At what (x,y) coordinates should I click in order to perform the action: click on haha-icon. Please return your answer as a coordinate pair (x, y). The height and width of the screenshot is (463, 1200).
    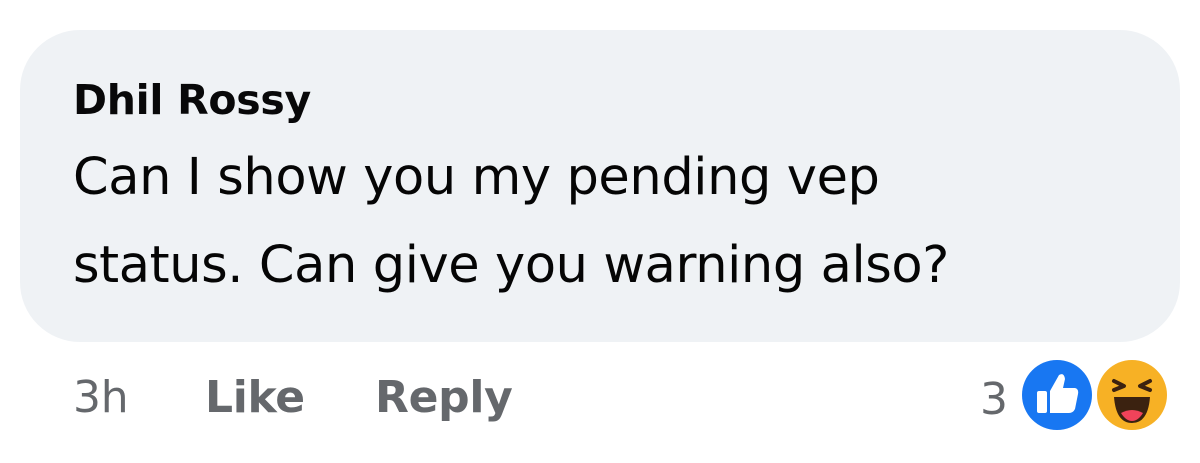
    Looking at the image, I should click on (1132, 395).